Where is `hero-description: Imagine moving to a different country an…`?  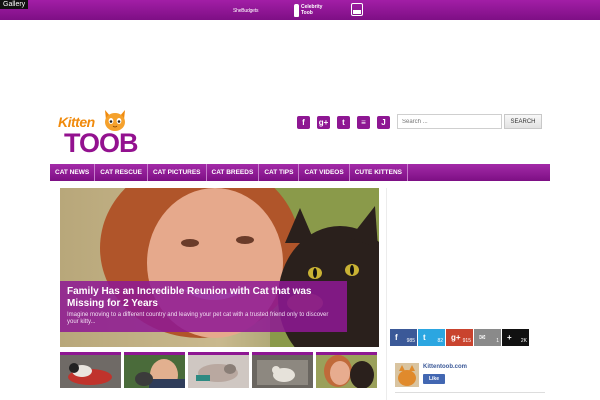
hero-description: Imagine moving to a different country an… is located at coordinates (198, 318).